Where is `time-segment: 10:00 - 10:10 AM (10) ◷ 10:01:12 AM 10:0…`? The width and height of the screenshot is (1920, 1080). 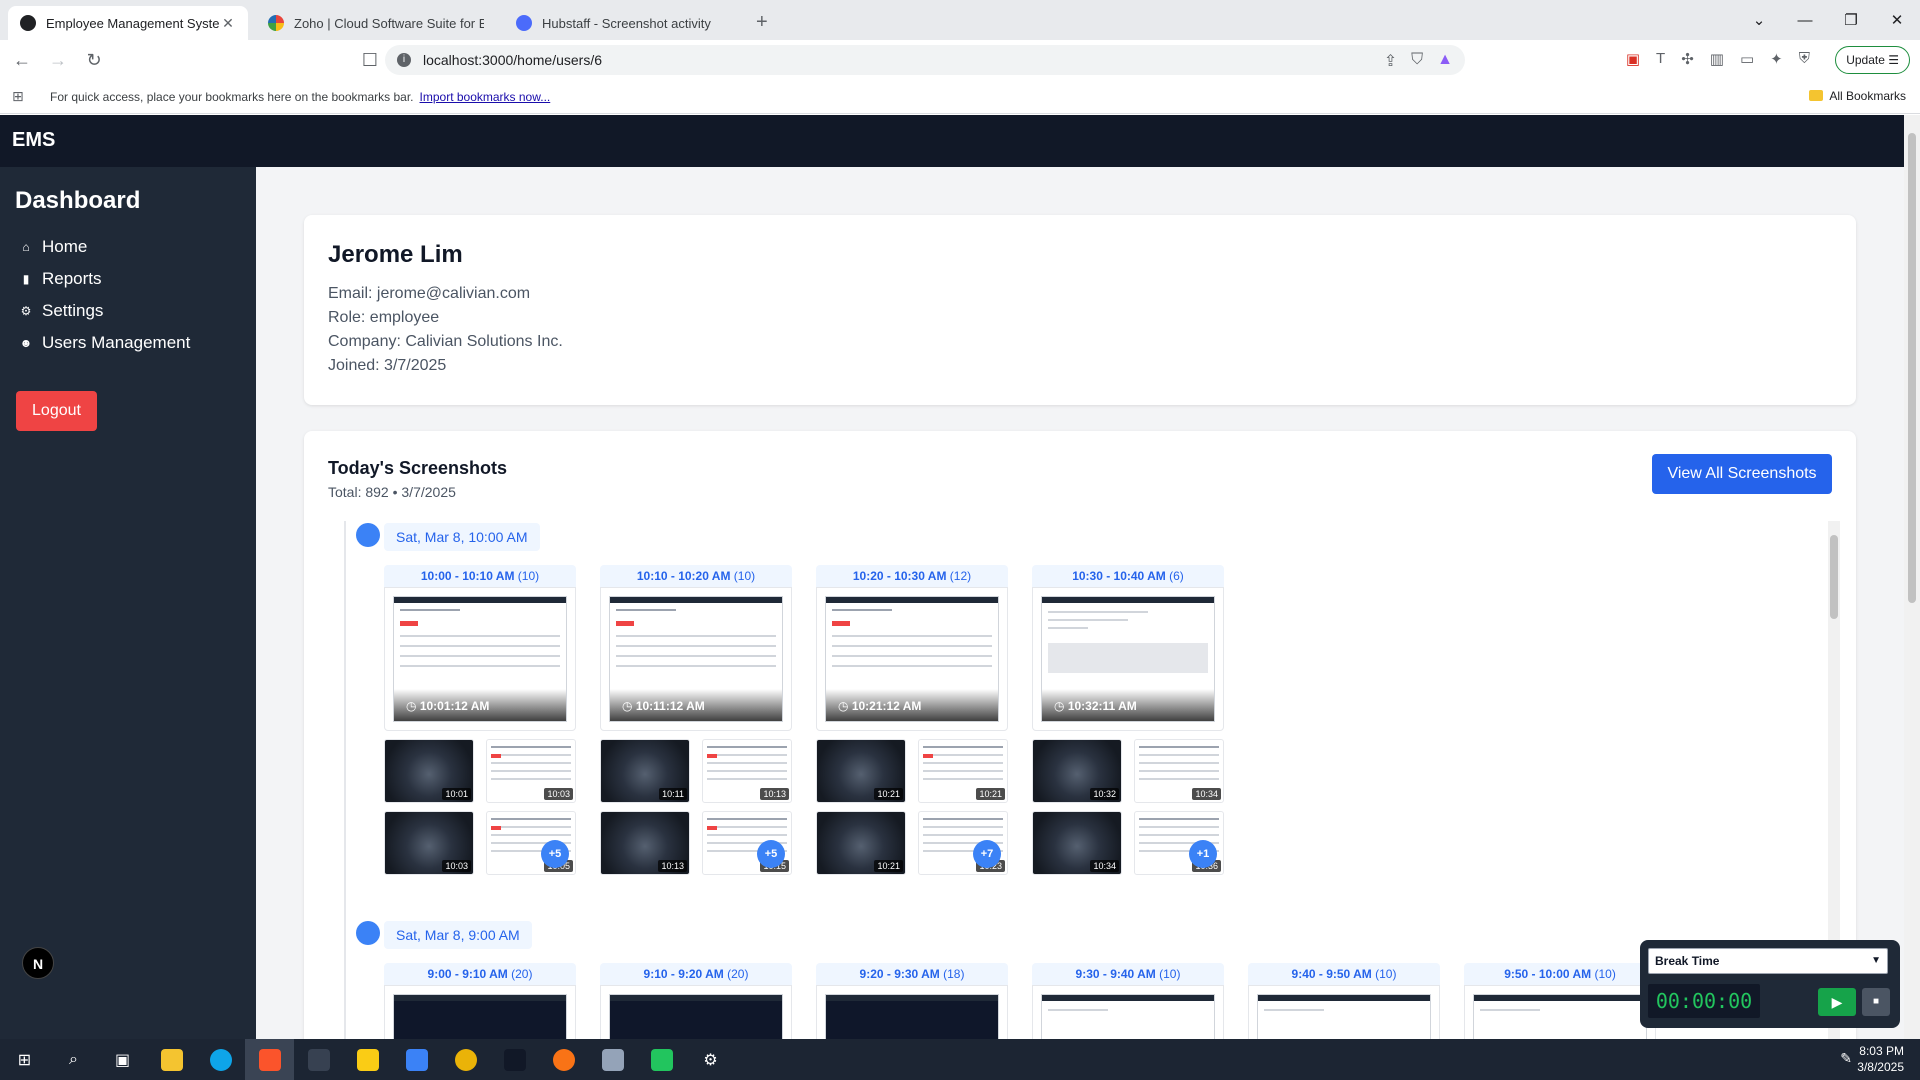
time-segment: 10:00 - 10:10 AM (10) ◷ 10:01:12 AM 10:0… is located at coordinates (480, 720).